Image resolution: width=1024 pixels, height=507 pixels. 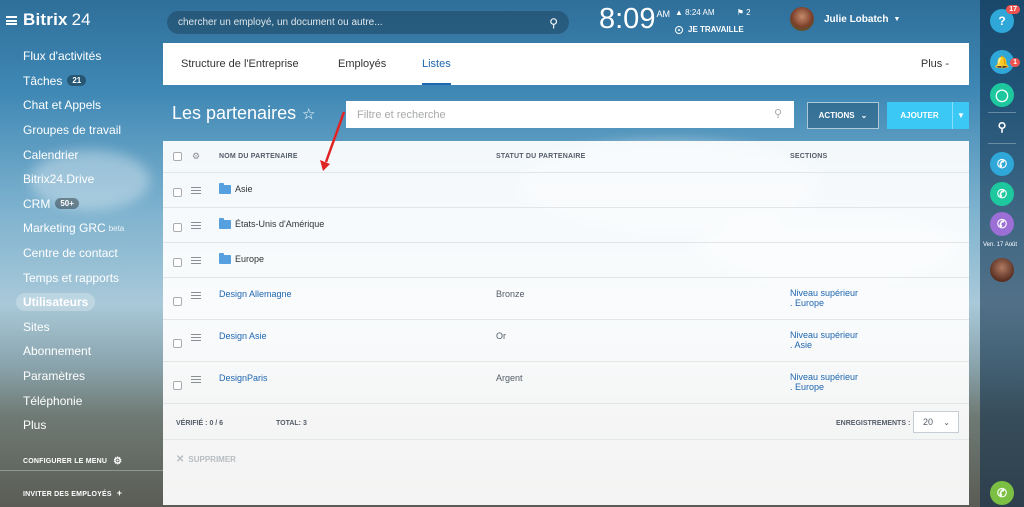 What do you see at coordinates (843, 115) in the screenshot?
I see `actions-button: ACTIONS ⌄` at bounding box center [843, 115].